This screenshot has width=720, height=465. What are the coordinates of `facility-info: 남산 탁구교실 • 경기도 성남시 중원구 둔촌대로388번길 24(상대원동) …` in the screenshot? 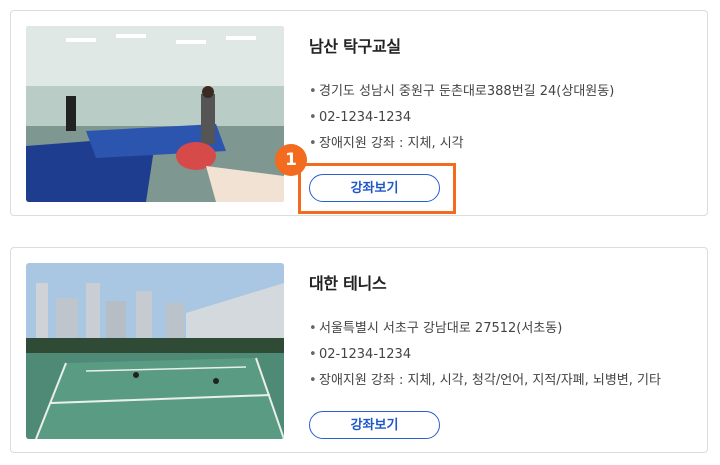 It's located at (503, 95).